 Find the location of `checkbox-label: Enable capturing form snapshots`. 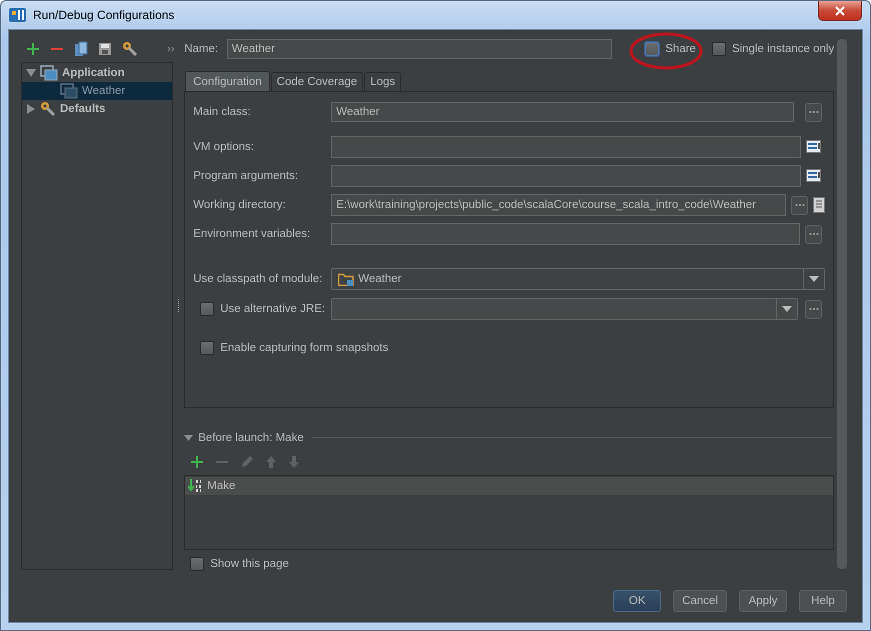

checkbox-label: Enable capturing form snapshots is located at coordinates (304, 348).